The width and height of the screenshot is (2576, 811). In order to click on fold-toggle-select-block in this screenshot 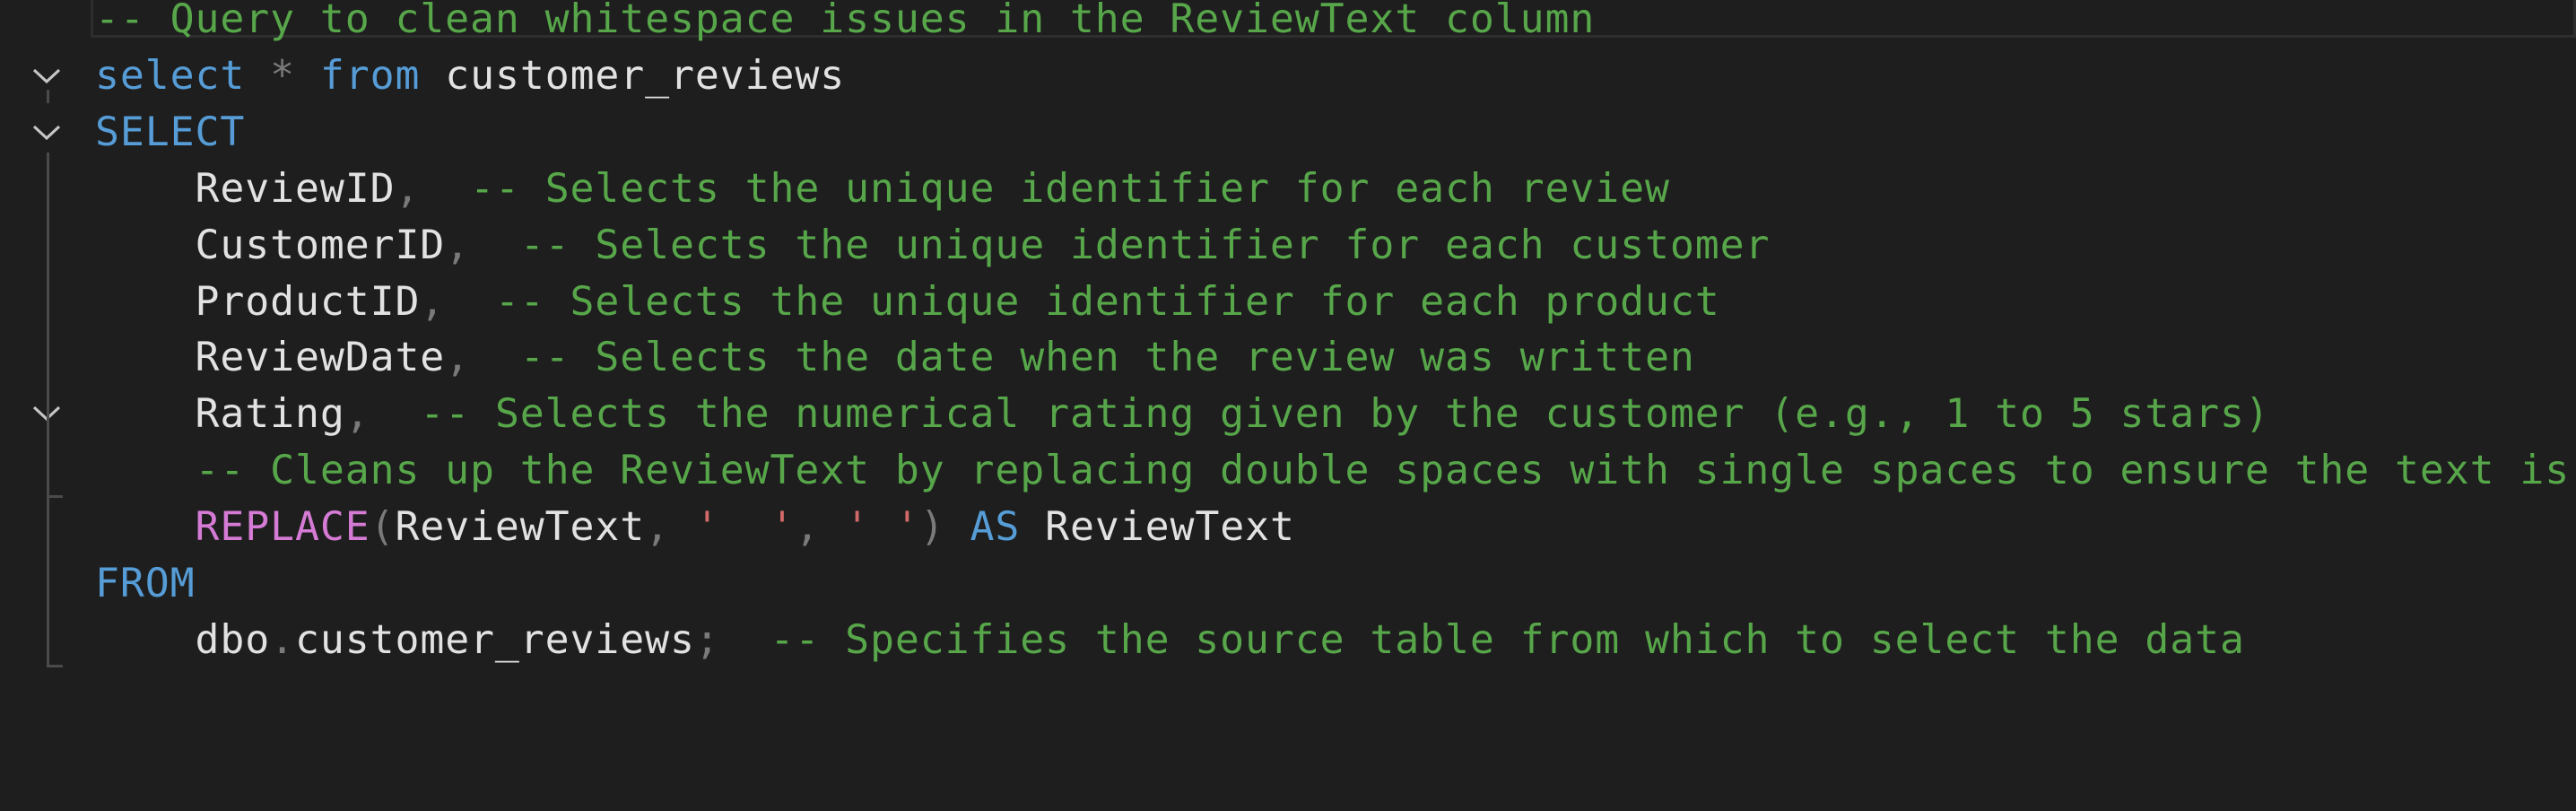, I will do `click(47, 131)`.